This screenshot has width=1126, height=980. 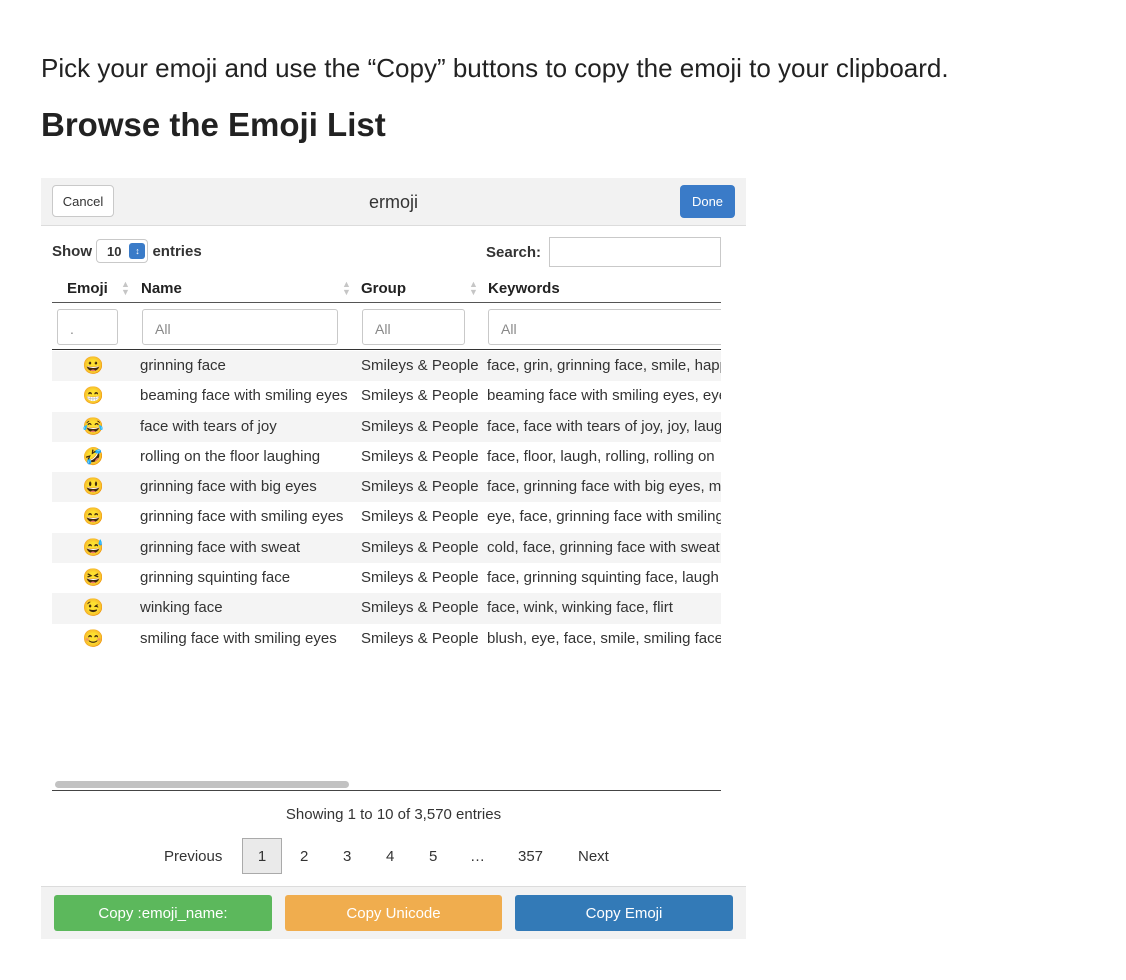 I want to click on name-cell: face with tears of joy, so click(x=208, y=426).